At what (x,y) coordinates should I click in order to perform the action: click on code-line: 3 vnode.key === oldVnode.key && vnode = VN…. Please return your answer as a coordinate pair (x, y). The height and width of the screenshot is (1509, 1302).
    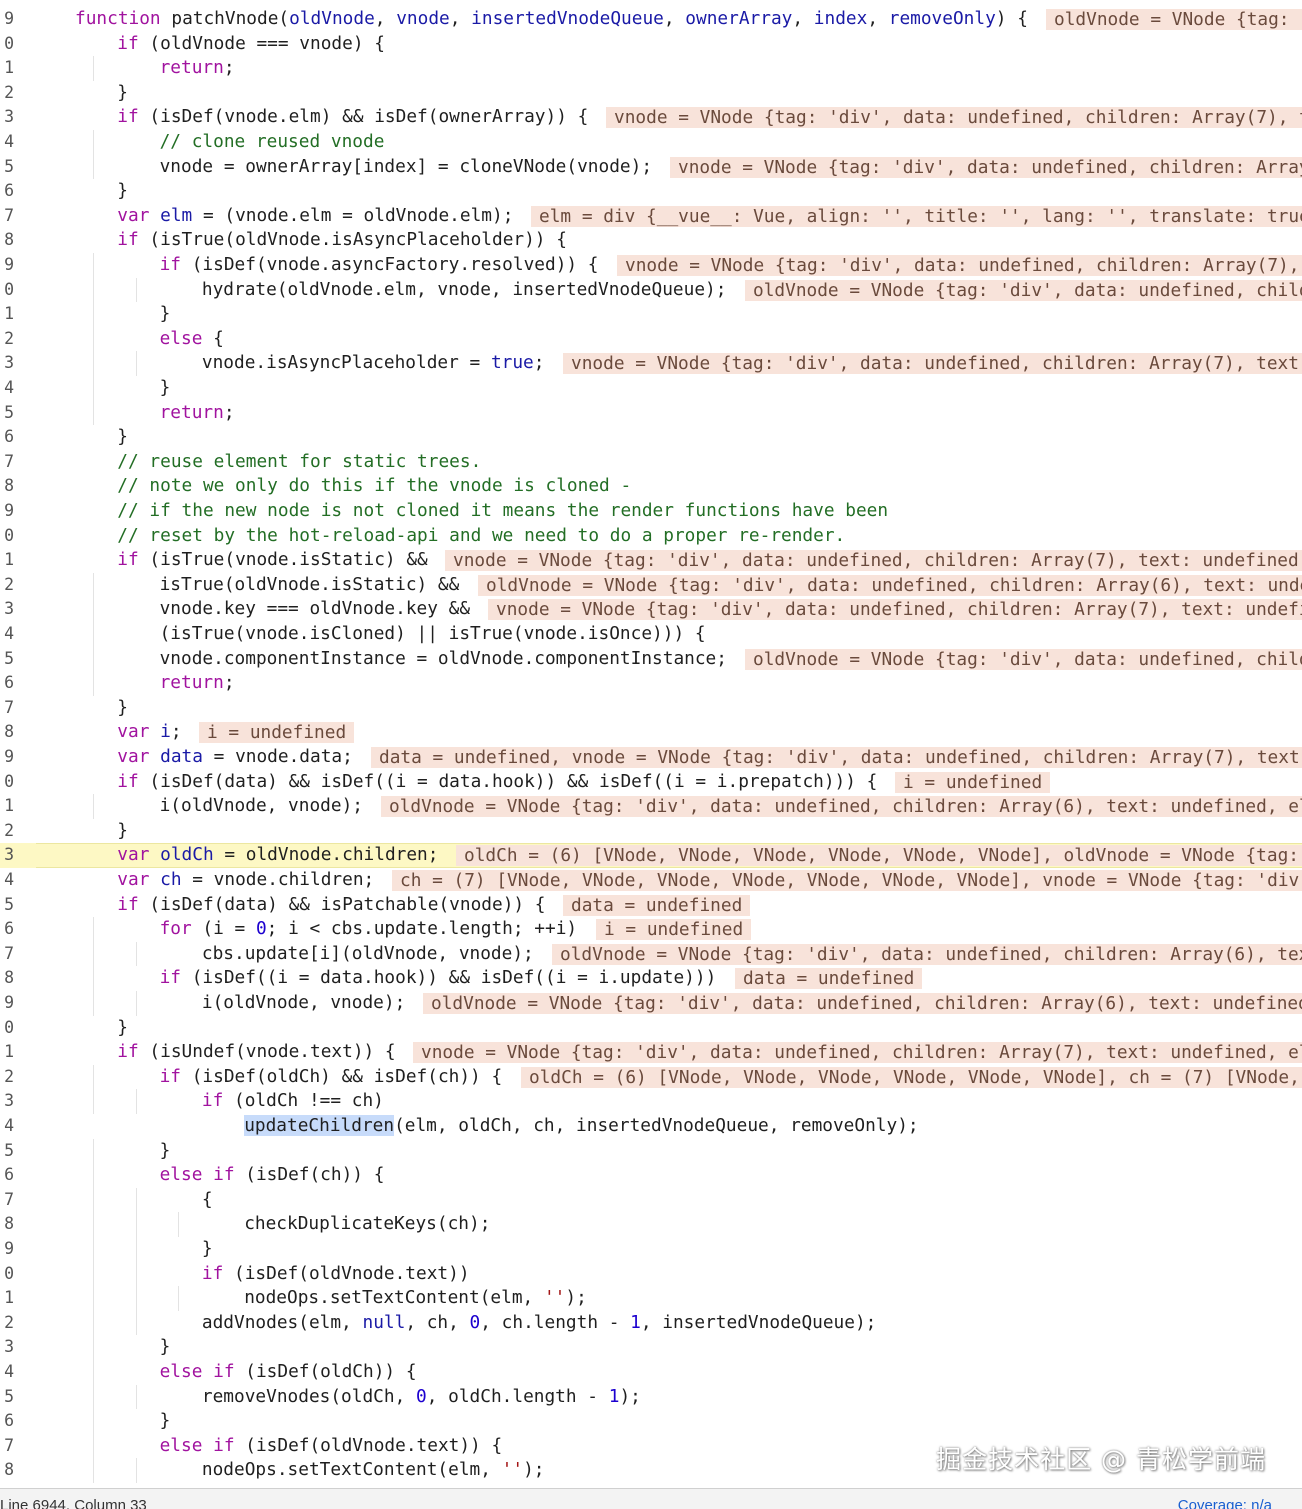
    Looking at the image, I should click on (651, 609).